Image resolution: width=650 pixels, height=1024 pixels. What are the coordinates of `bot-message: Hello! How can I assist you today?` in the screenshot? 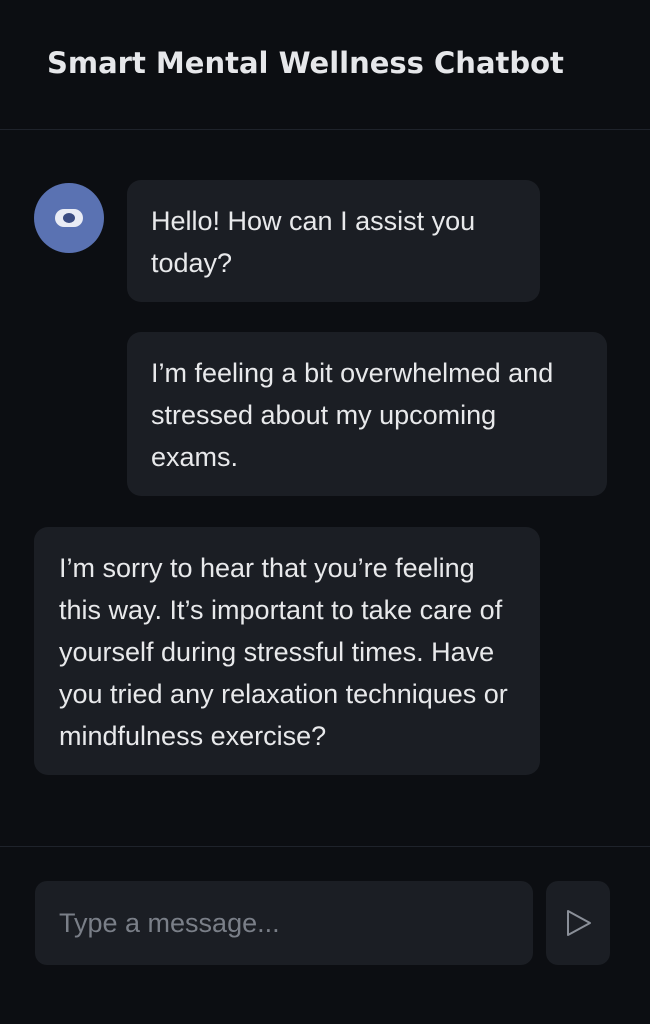 It's located at (333, 241).